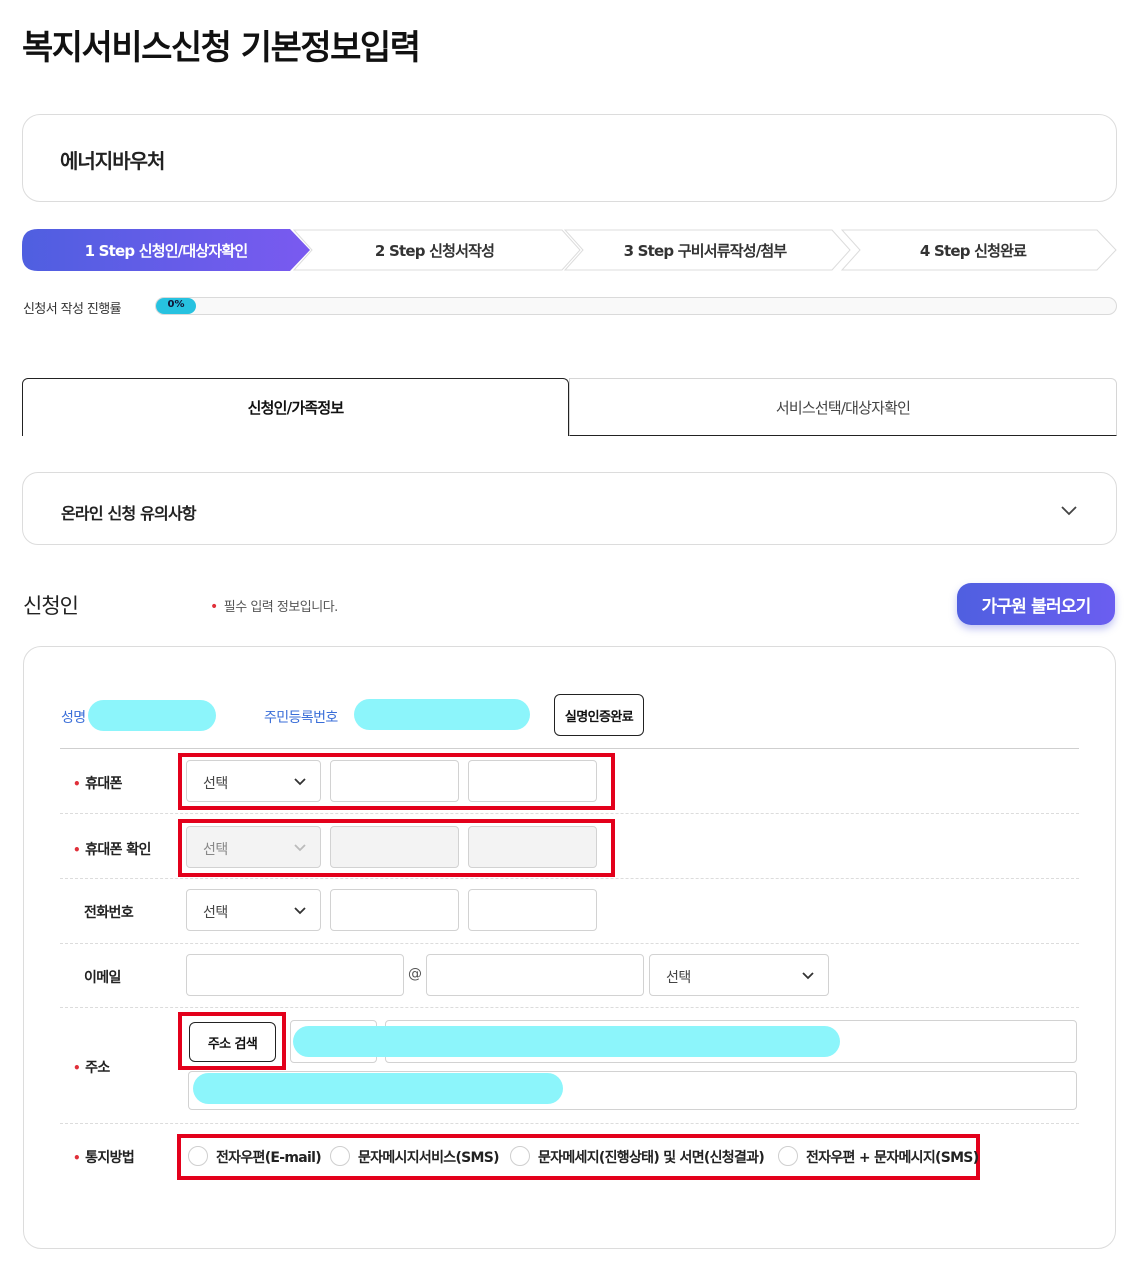 The image size is (1141, 1261). Describe the element at coordinates (973, 251) in the screenshot. I see `step-4: 4 Step 신청완료` at that location.